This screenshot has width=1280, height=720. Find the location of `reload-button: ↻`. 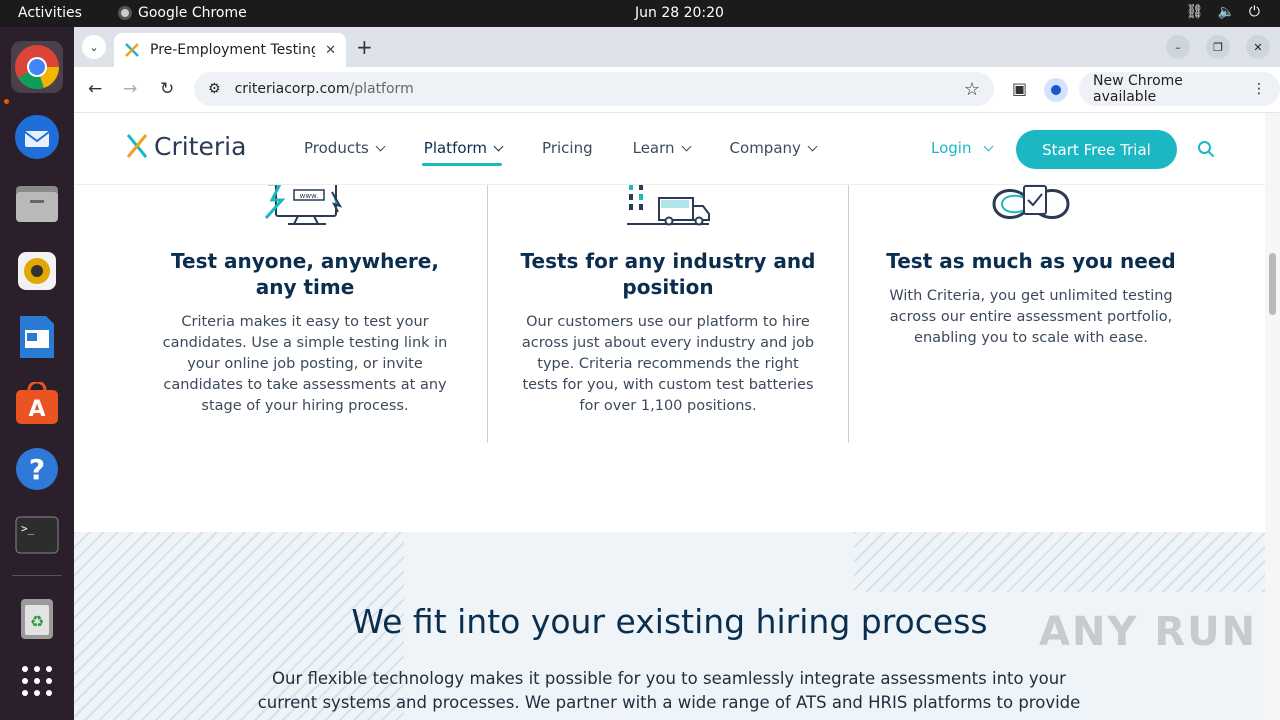

reload-button: ↻ is located at coordinates (167, 89).